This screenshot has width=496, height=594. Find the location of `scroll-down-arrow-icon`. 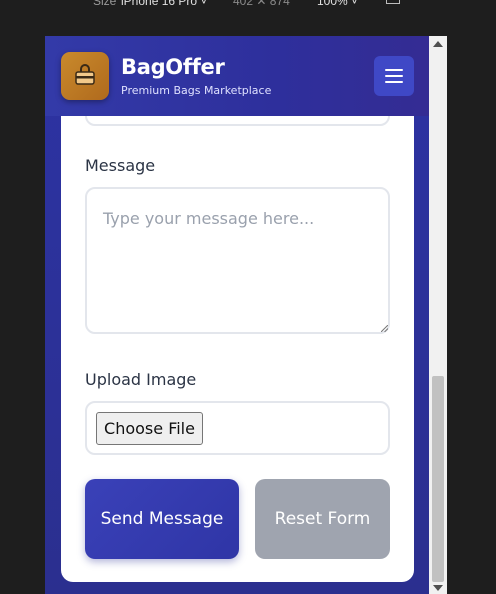

scroll-down-arrow-icon is located at coordinates (438, 588).